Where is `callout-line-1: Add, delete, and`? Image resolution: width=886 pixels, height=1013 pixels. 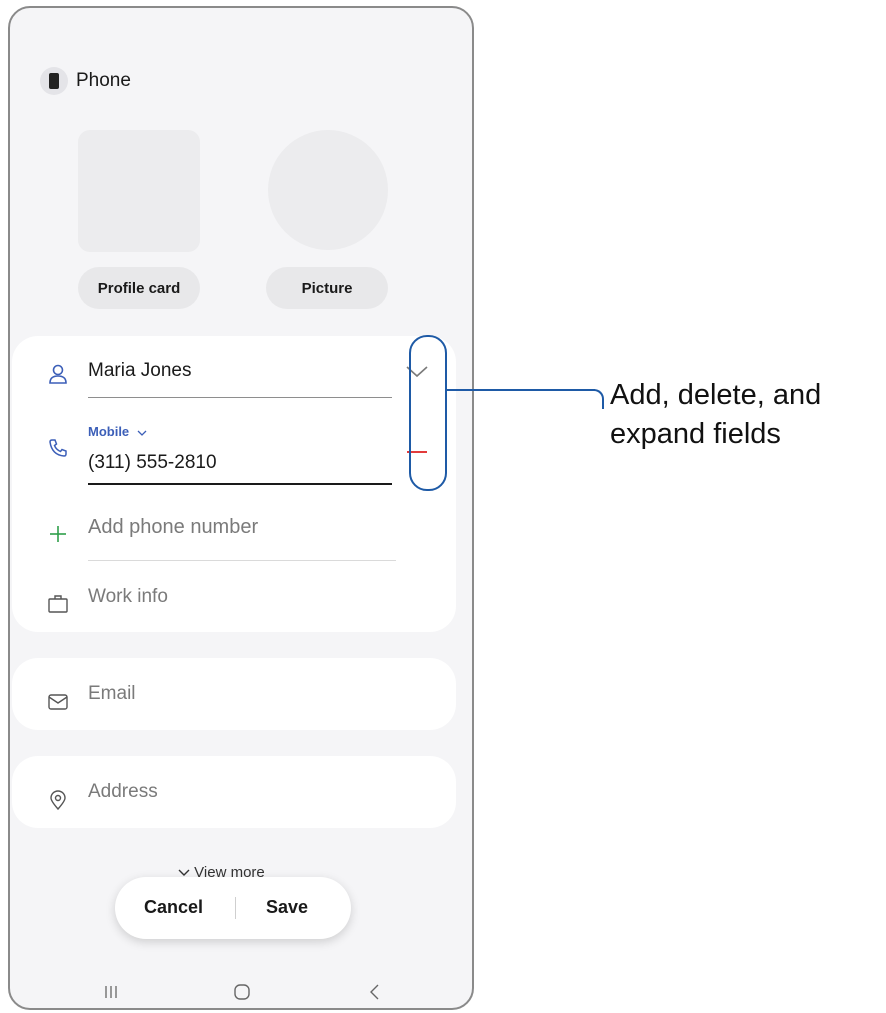
callout-line-1: Add, delete, and is located at coordinates (716, 395).